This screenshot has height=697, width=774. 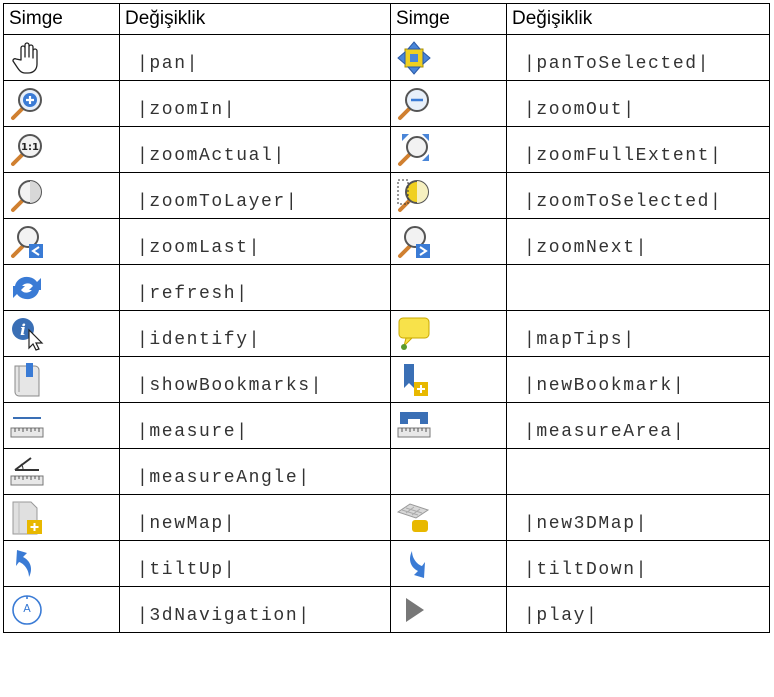 What do you see at coordinates (27, 380) in the screenshot?
I see `show-bookmarks-icon` at bounding box center [27, 380].